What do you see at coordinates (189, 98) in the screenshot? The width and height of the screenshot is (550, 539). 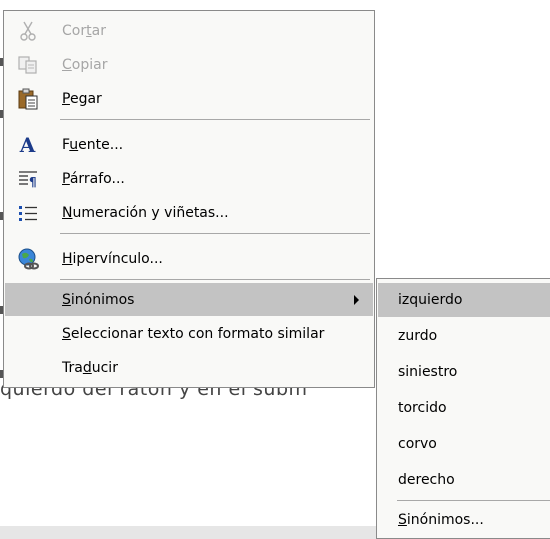 I see `menu-item-paste: Pegar` at bounding box center [189, 98].